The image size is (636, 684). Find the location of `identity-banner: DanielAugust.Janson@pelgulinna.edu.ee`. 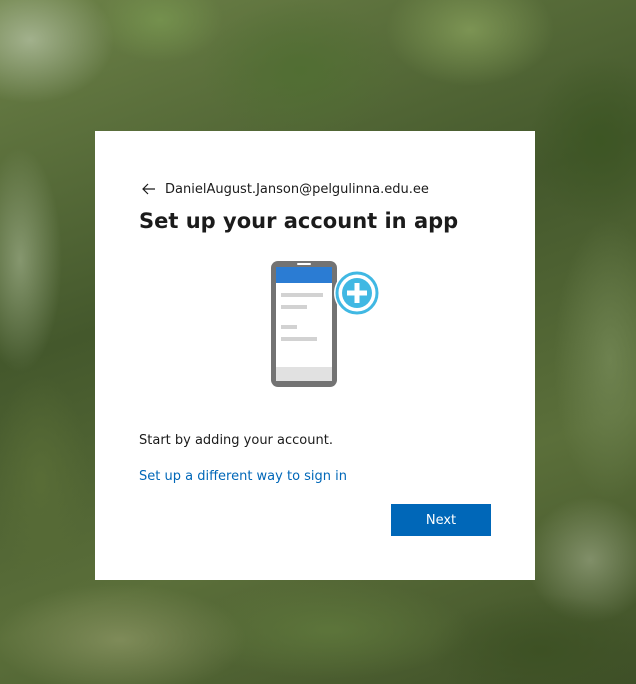

identity-banner: DanielAugust.Janson@pelgulinna.edu.ee is located at coordinates (284, 189).